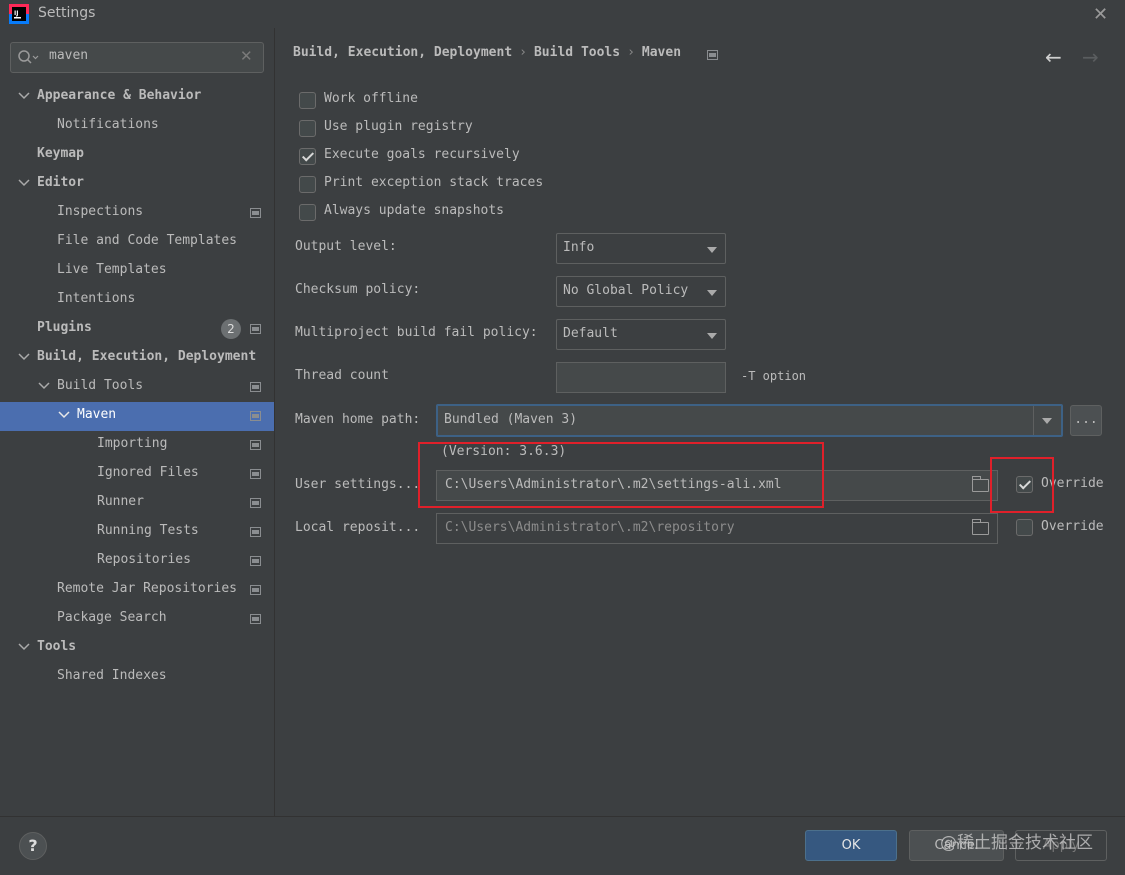 The height and width of the screenshot is (875, 1125). Describe the element at coordinates (100, 211) in the screenshot. I see `sidebar-item-label: Inspections` at that location.